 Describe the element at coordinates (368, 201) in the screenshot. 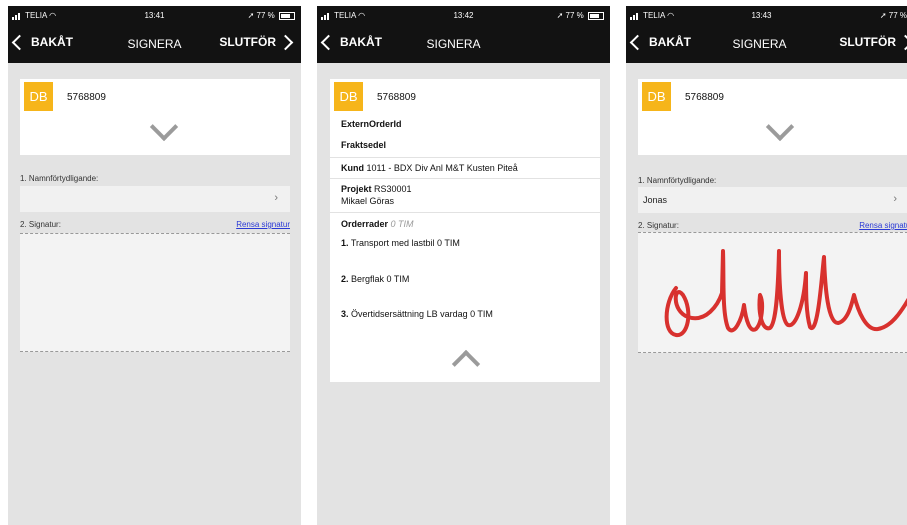

I see `contact-name: Mikael Göras` at that location.